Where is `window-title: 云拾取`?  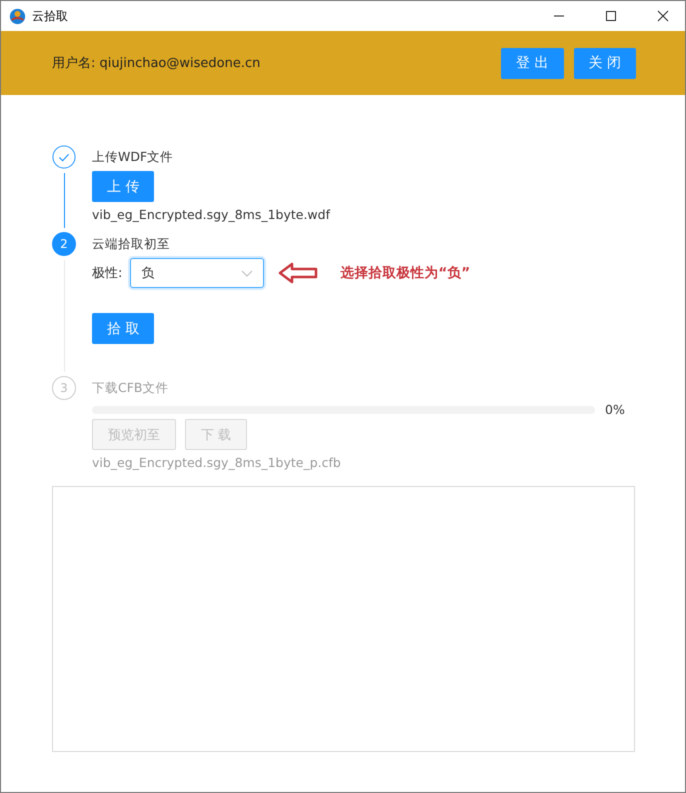
window-title: 云拾取 is located at coordinates (50, 16).